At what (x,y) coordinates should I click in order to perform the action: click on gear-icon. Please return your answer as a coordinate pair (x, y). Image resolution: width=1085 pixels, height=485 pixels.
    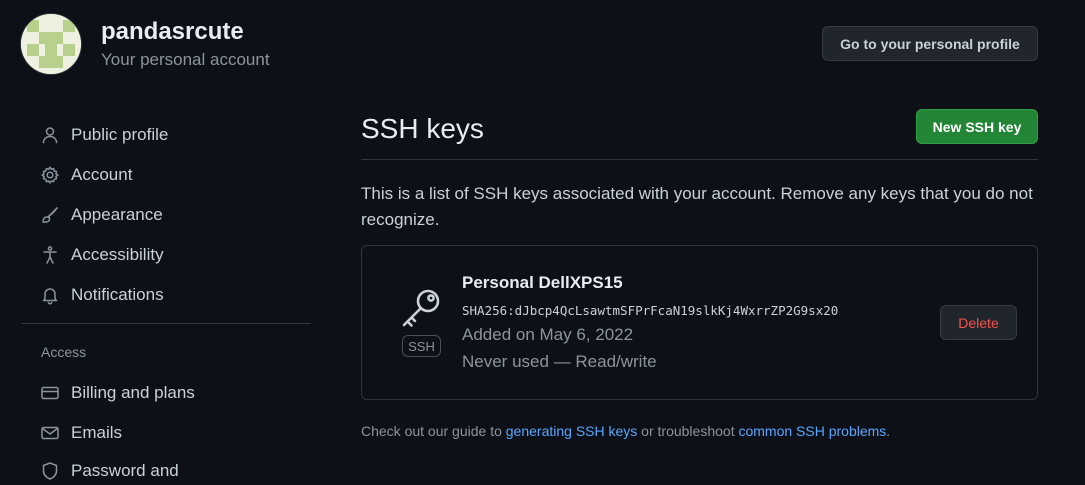
    Looking at the image, I should click on (50, 175).